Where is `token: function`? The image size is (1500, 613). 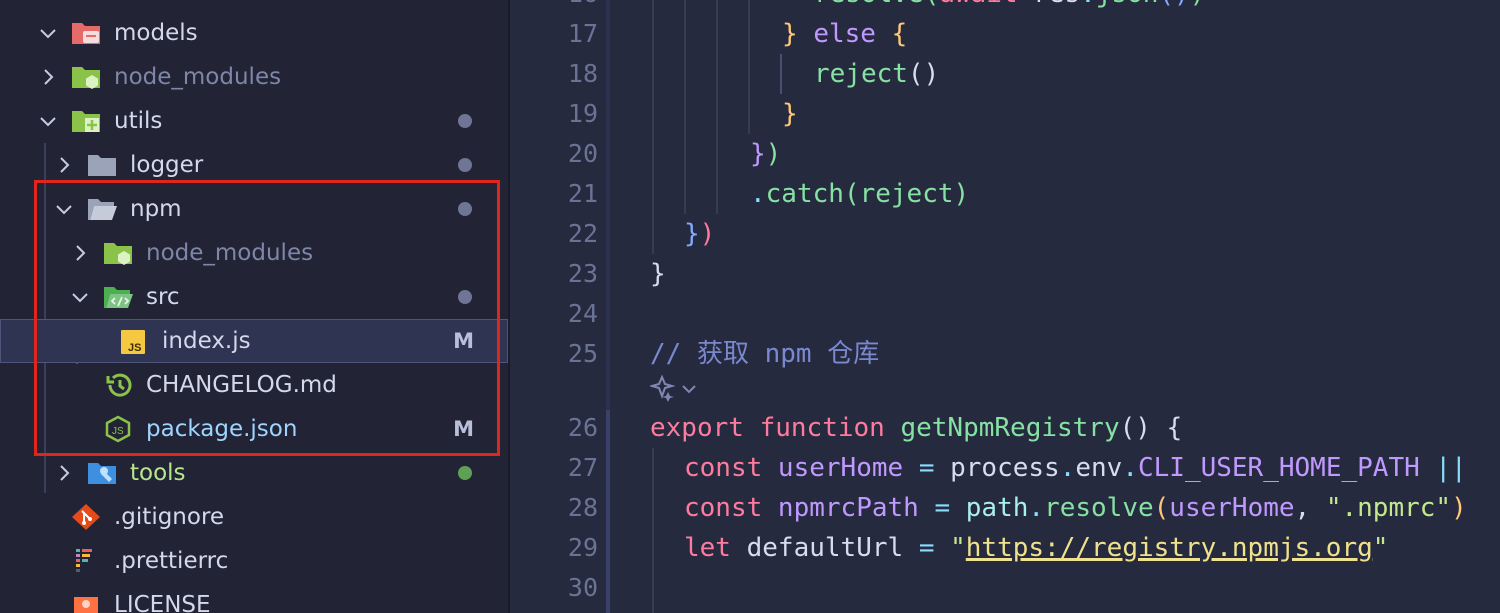 token: function is located at coordinates (830, 428).